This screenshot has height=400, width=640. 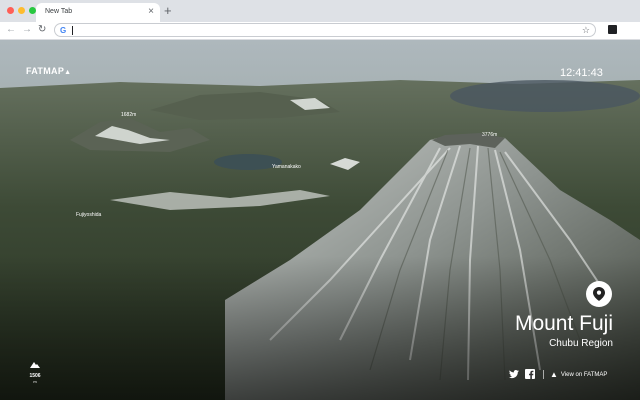 I want to click on elevation-indicator: 1506 m, so click(x=35, y=369).